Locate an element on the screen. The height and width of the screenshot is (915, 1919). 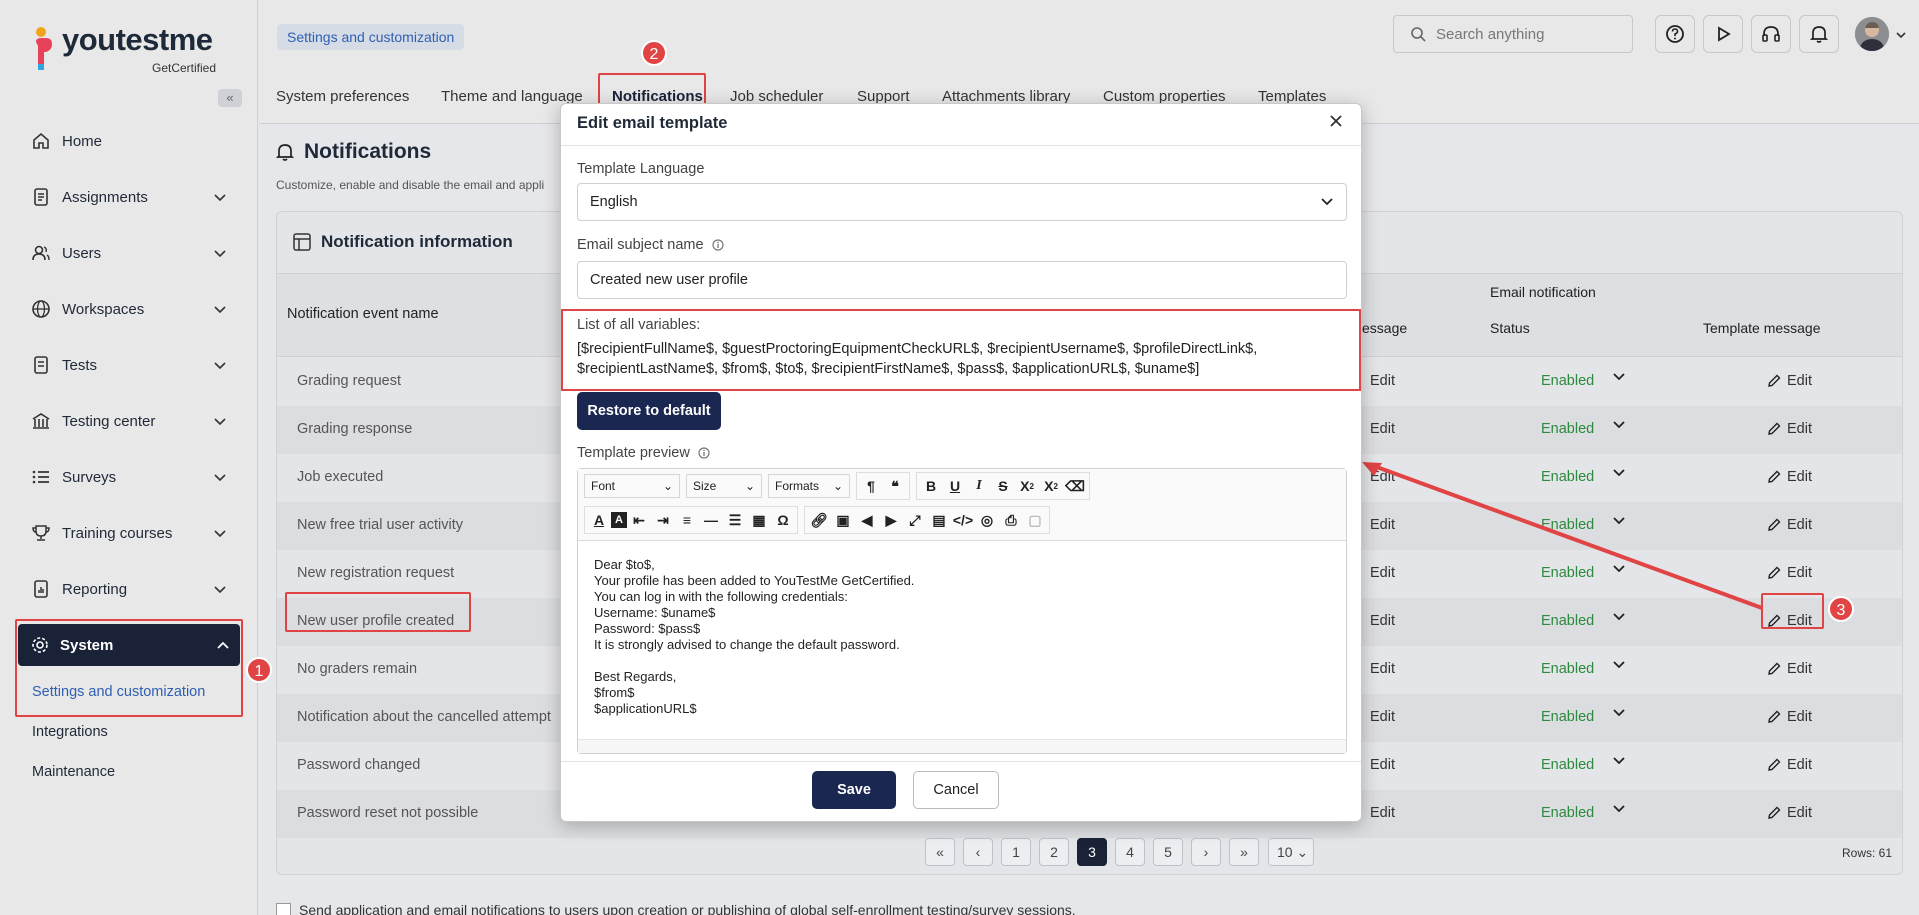
column-event-name: Notification event name is located at coordinates (363, 314).